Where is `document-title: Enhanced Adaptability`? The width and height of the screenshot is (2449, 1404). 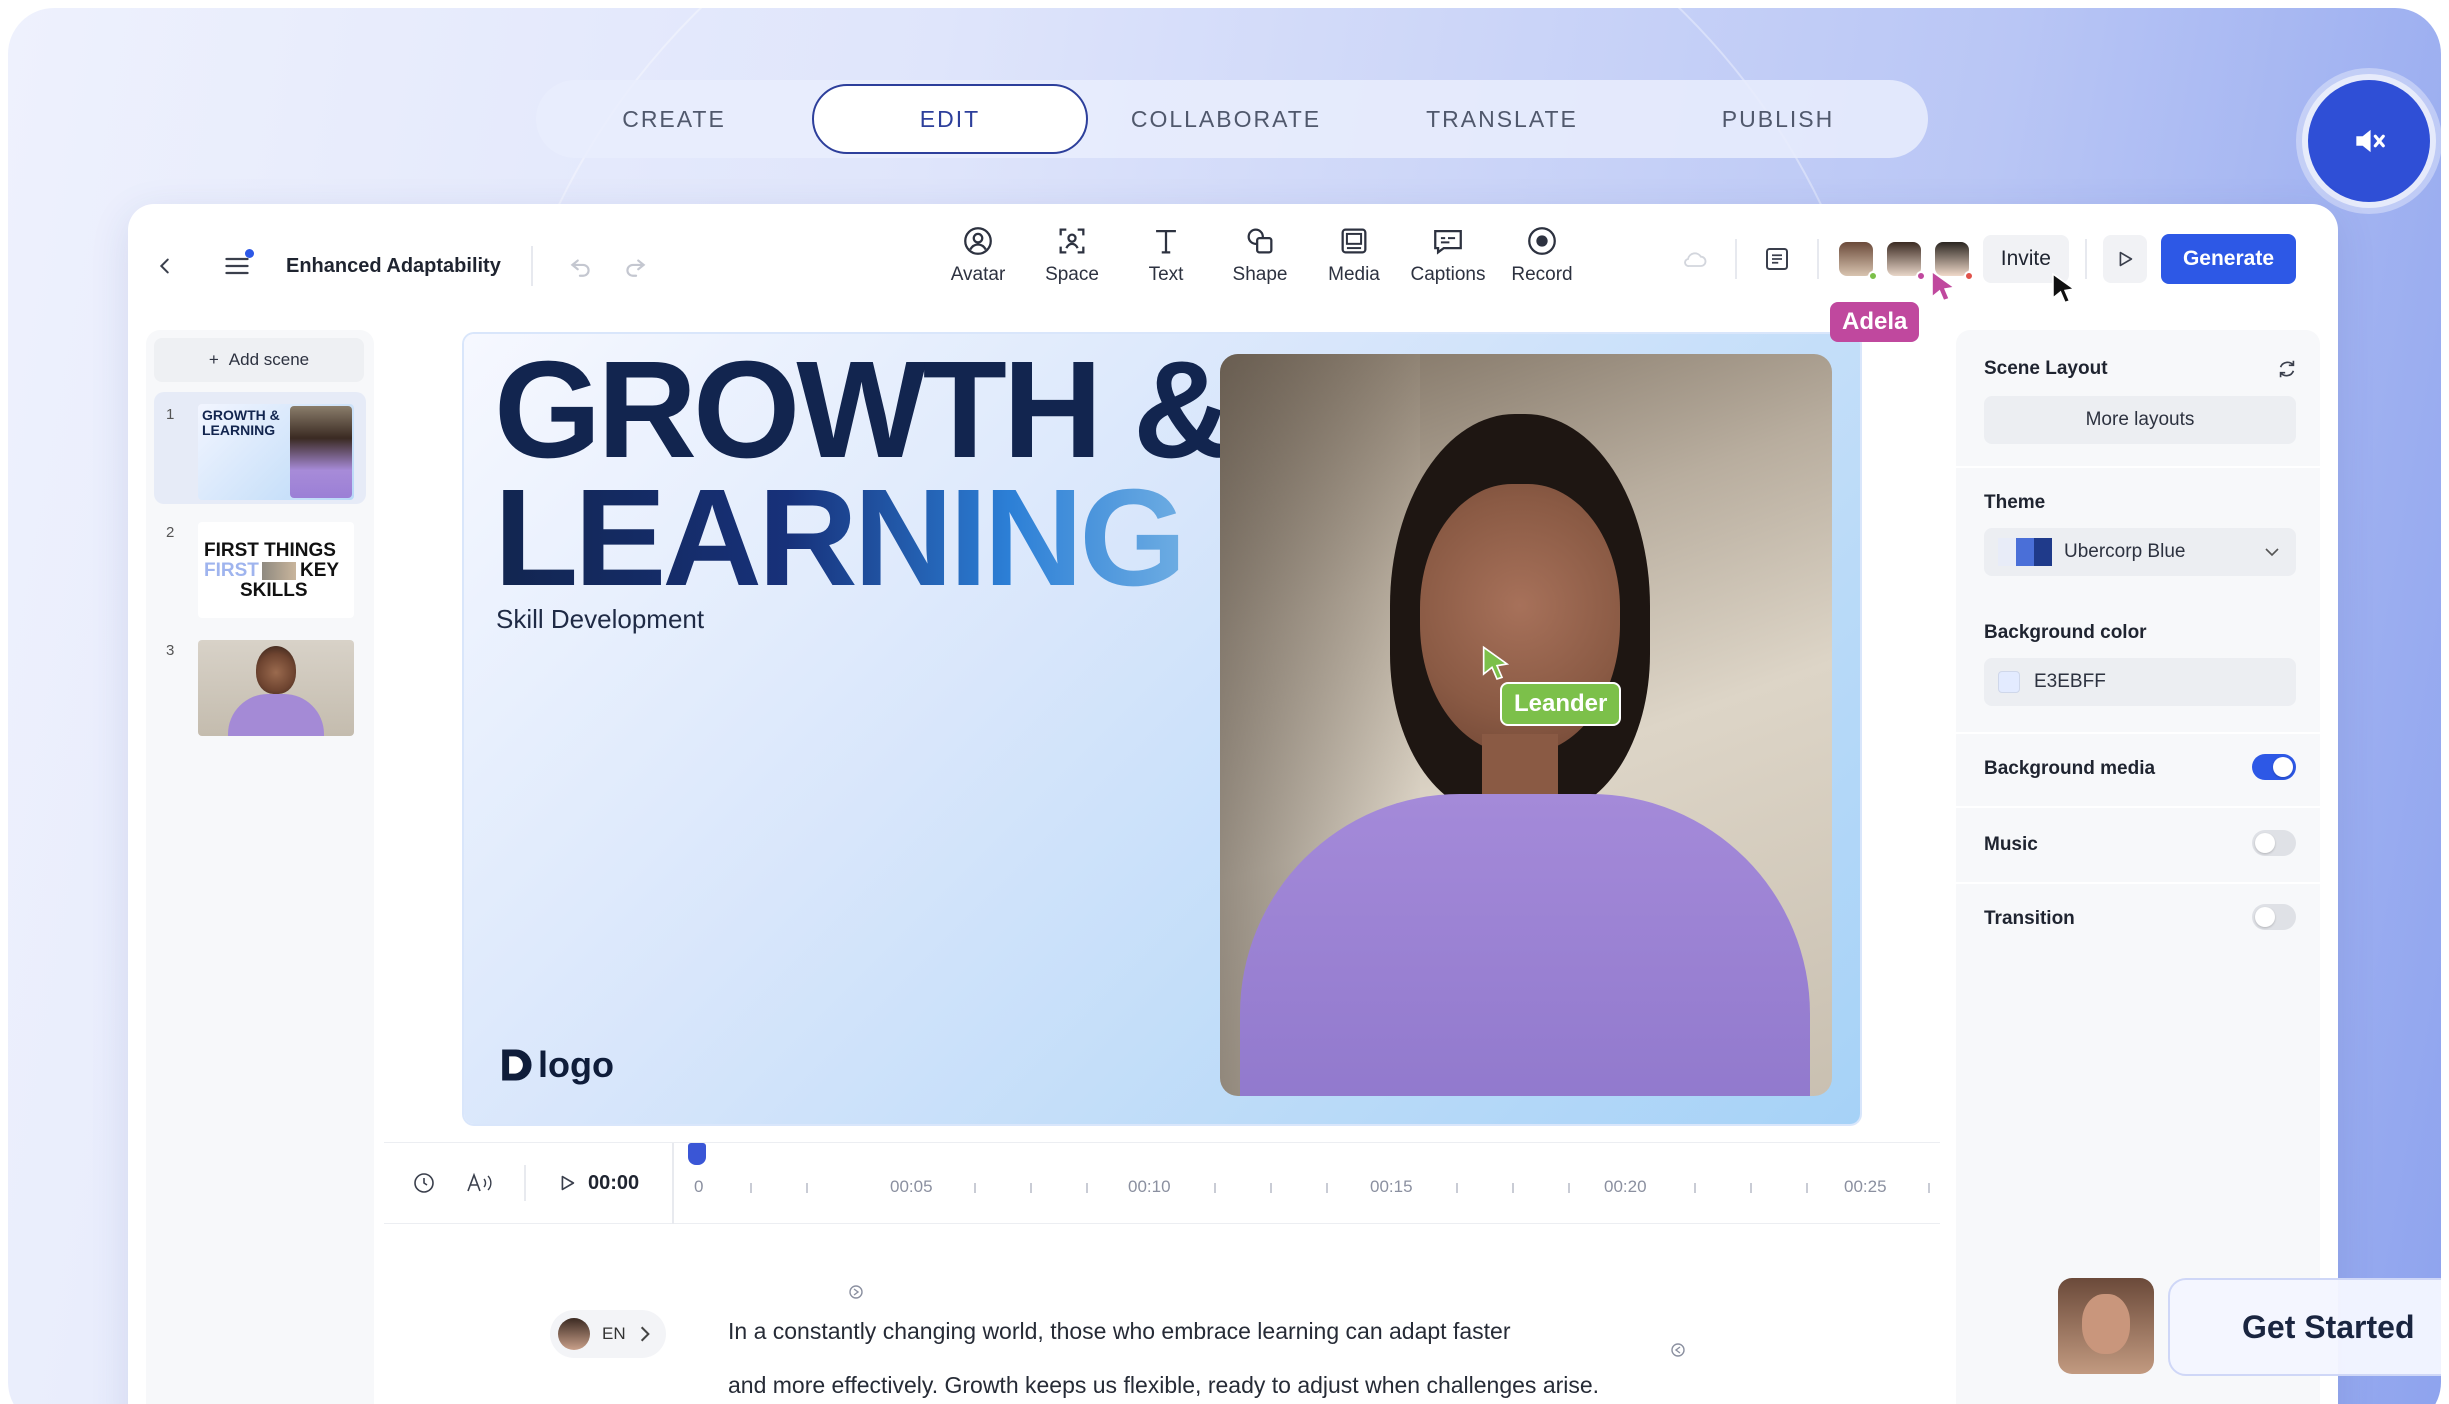
document-title: Enhanced Adaptability is located at coordinates (393, 266).